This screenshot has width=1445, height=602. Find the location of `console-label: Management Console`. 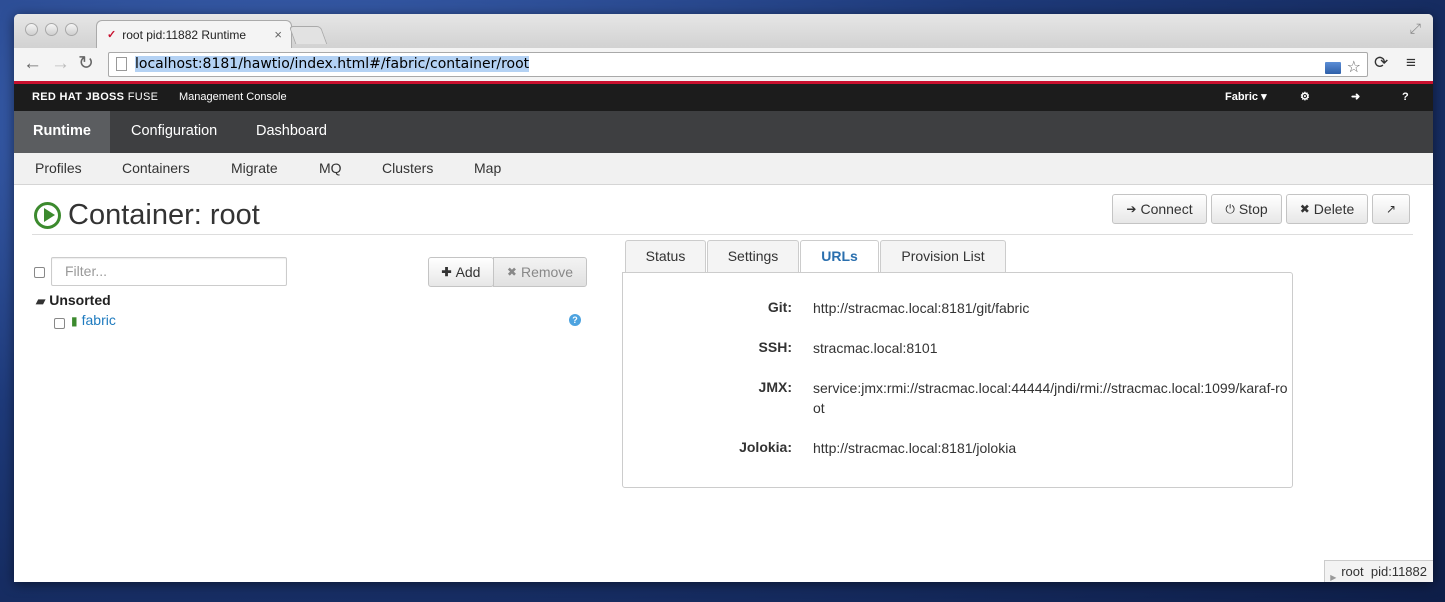

console-label: Management Console is located at coordinates (233, 97).